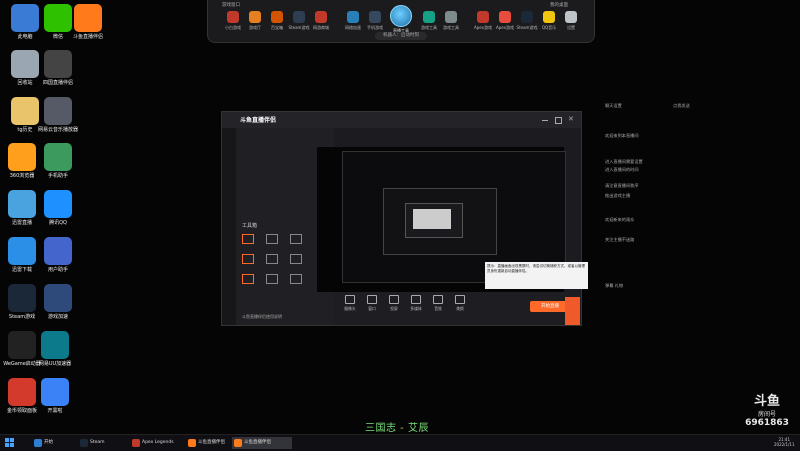 The height and width of the screenshot is (451, 800). Describe the element at coordinates (255, 27) in the screenshot. I see `dock-app-label: 游戏厅` at that location.